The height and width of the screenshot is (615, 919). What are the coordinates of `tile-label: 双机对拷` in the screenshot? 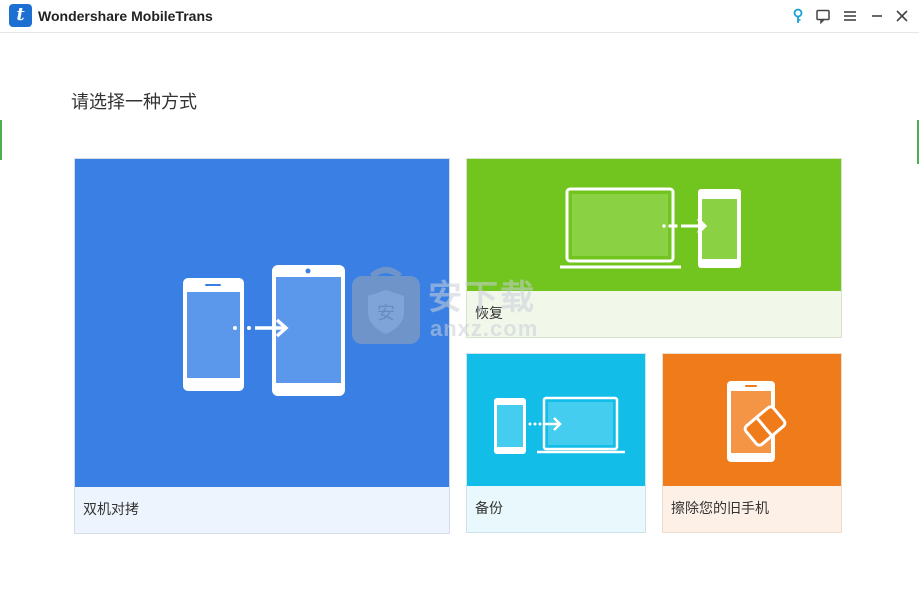 It's located at (262, 510).